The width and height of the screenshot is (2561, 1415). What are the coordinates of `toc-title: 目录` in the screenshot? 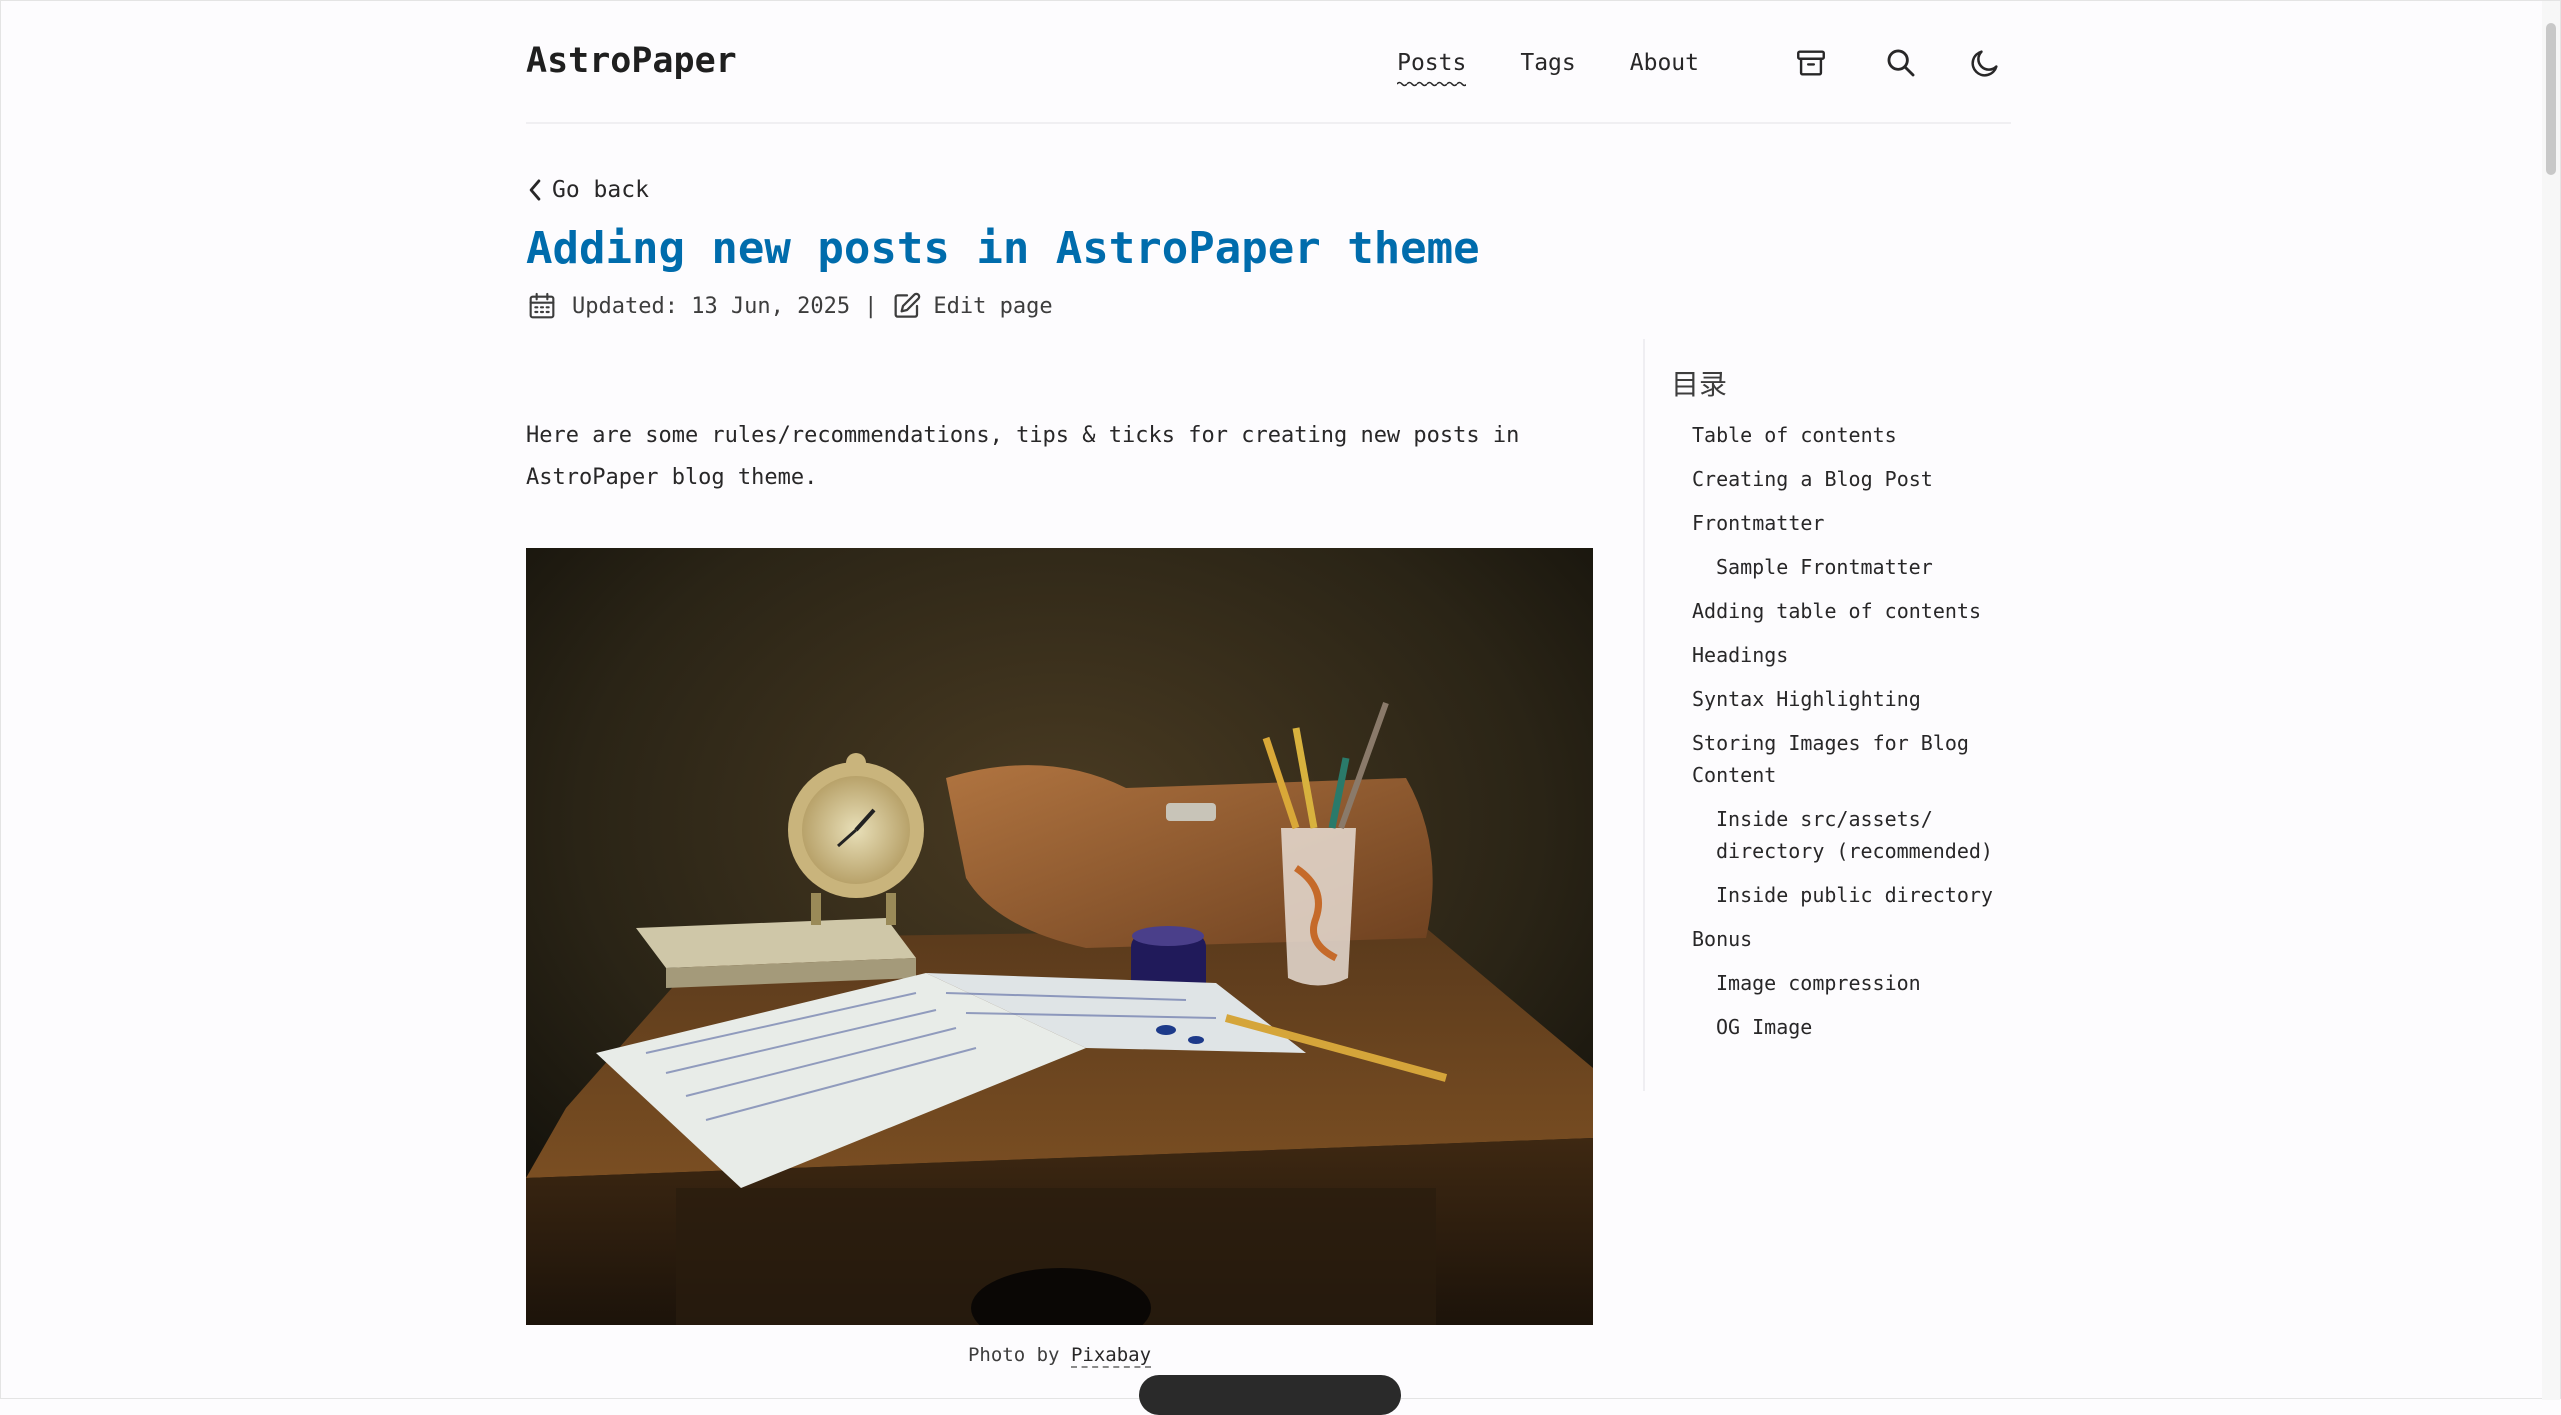 It's located at (1699, 384).